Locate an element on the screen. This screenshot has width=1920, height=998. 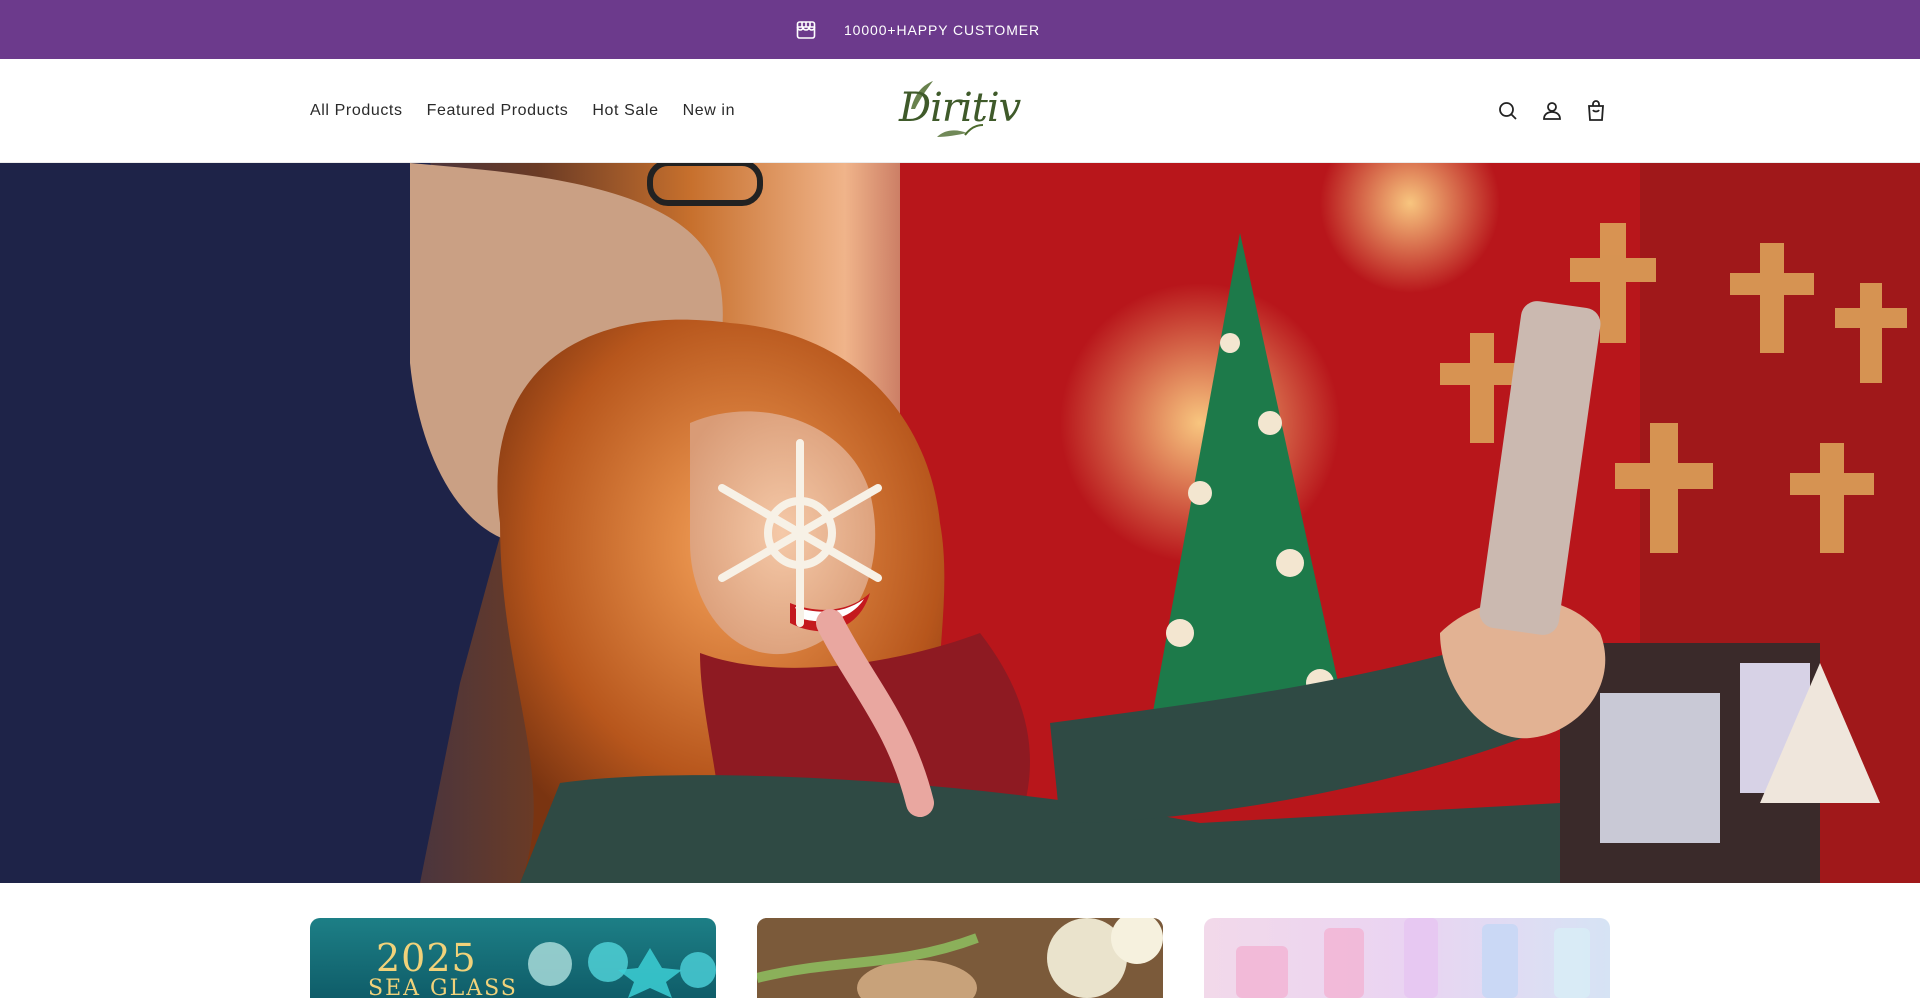
logo-text: Diritiv is located at coordinates (960, 108).